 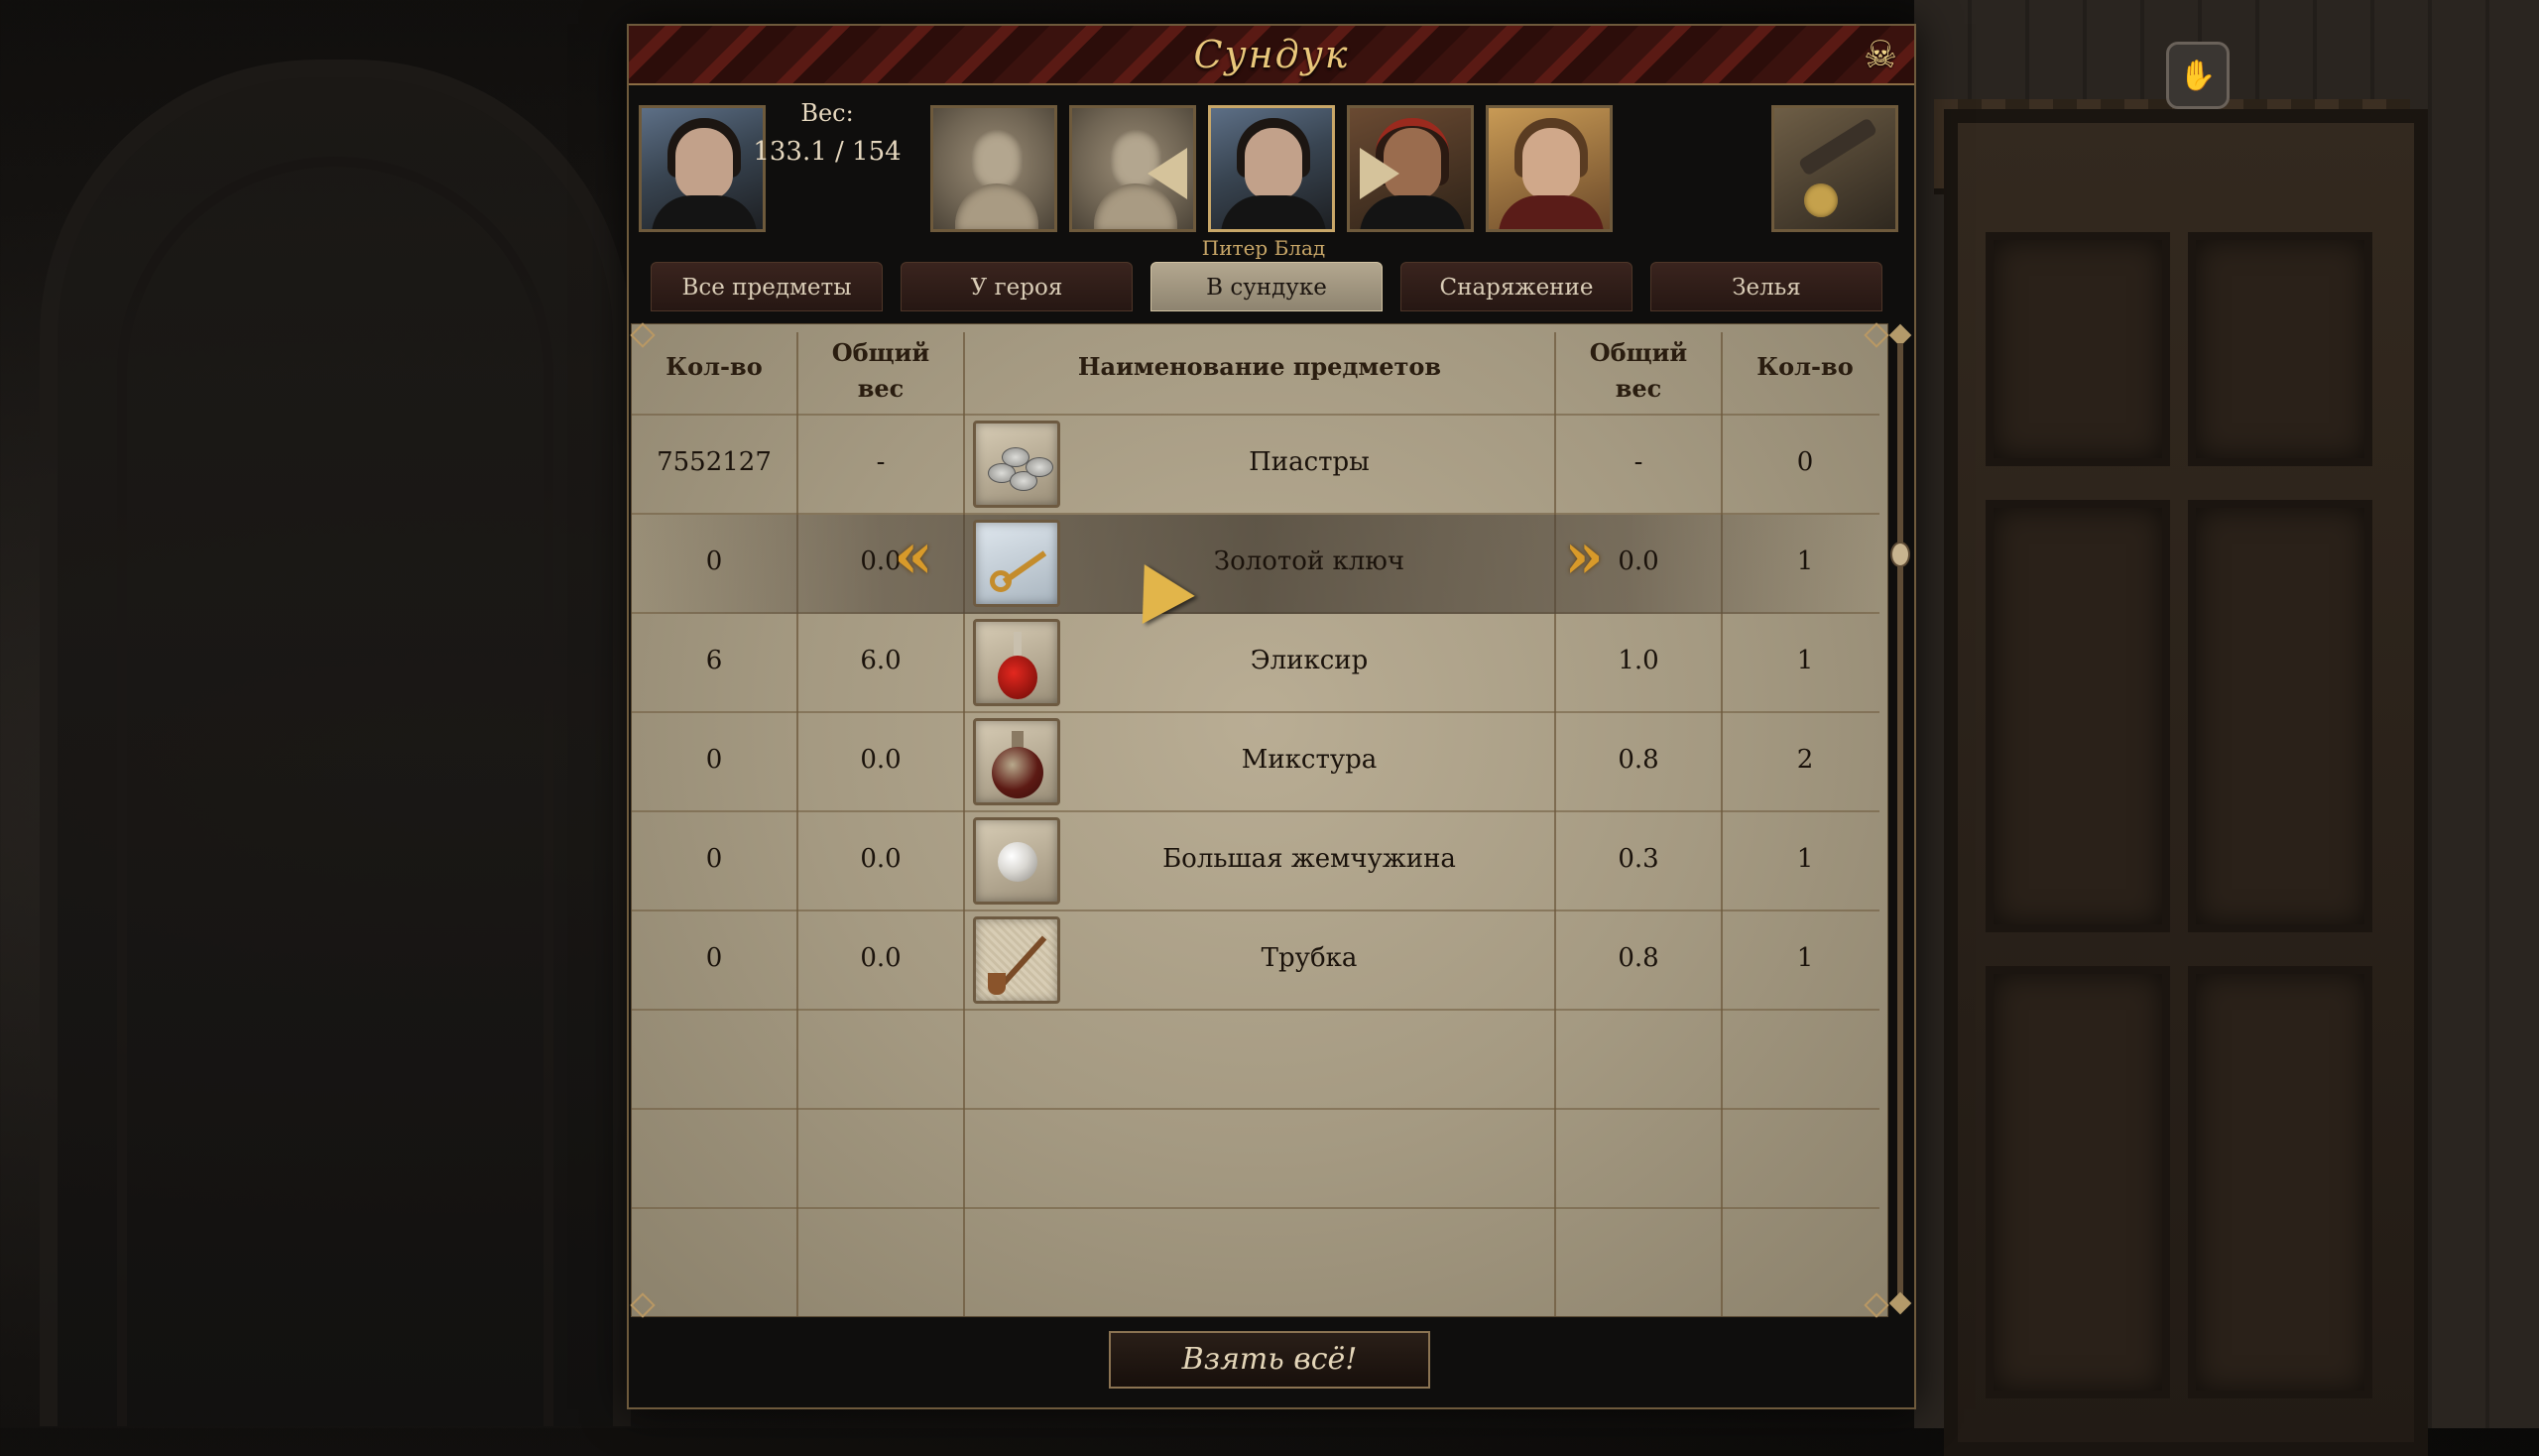 I want to click on golden-key-icon, so click(x=1017, y=563).